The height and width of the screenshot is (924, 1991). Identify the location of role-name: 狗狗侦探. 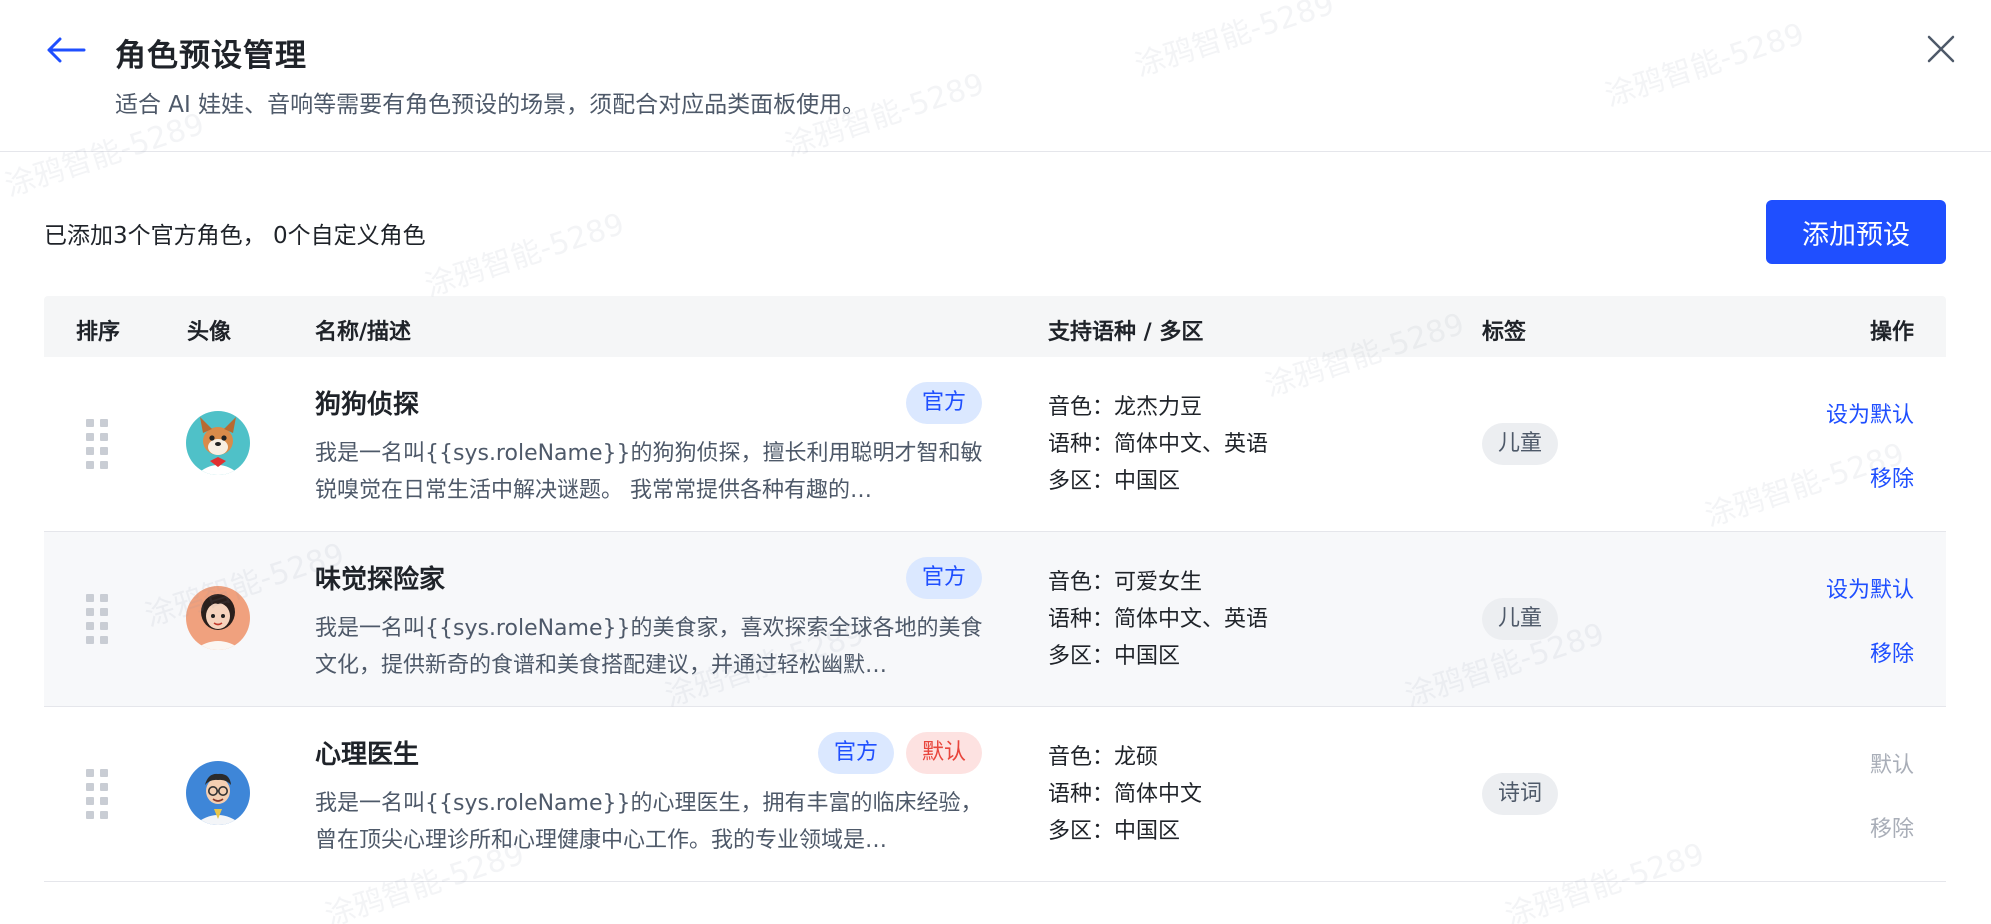
(367, 405).